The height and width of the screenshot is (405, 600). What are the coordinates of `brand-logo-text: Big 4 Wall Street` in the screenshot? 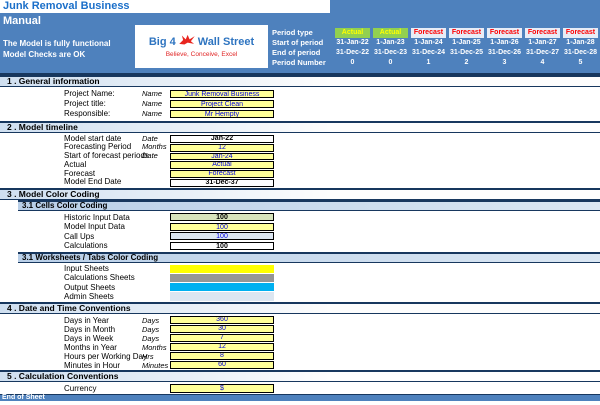 It's located at (201, 41).